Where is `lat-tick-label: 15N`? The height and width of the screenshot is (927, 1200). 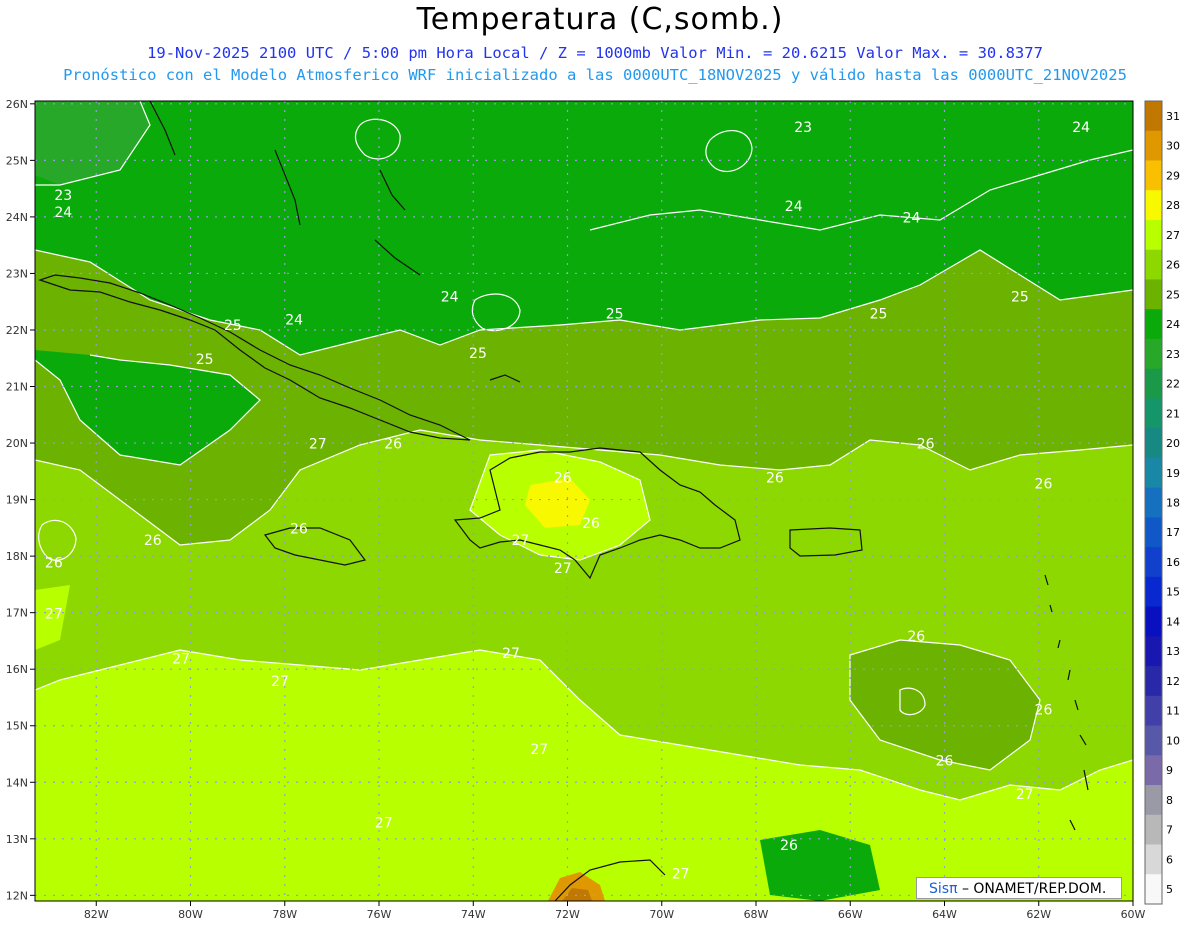
lat-tick-label: 15N is located at coordinates (17, 726).